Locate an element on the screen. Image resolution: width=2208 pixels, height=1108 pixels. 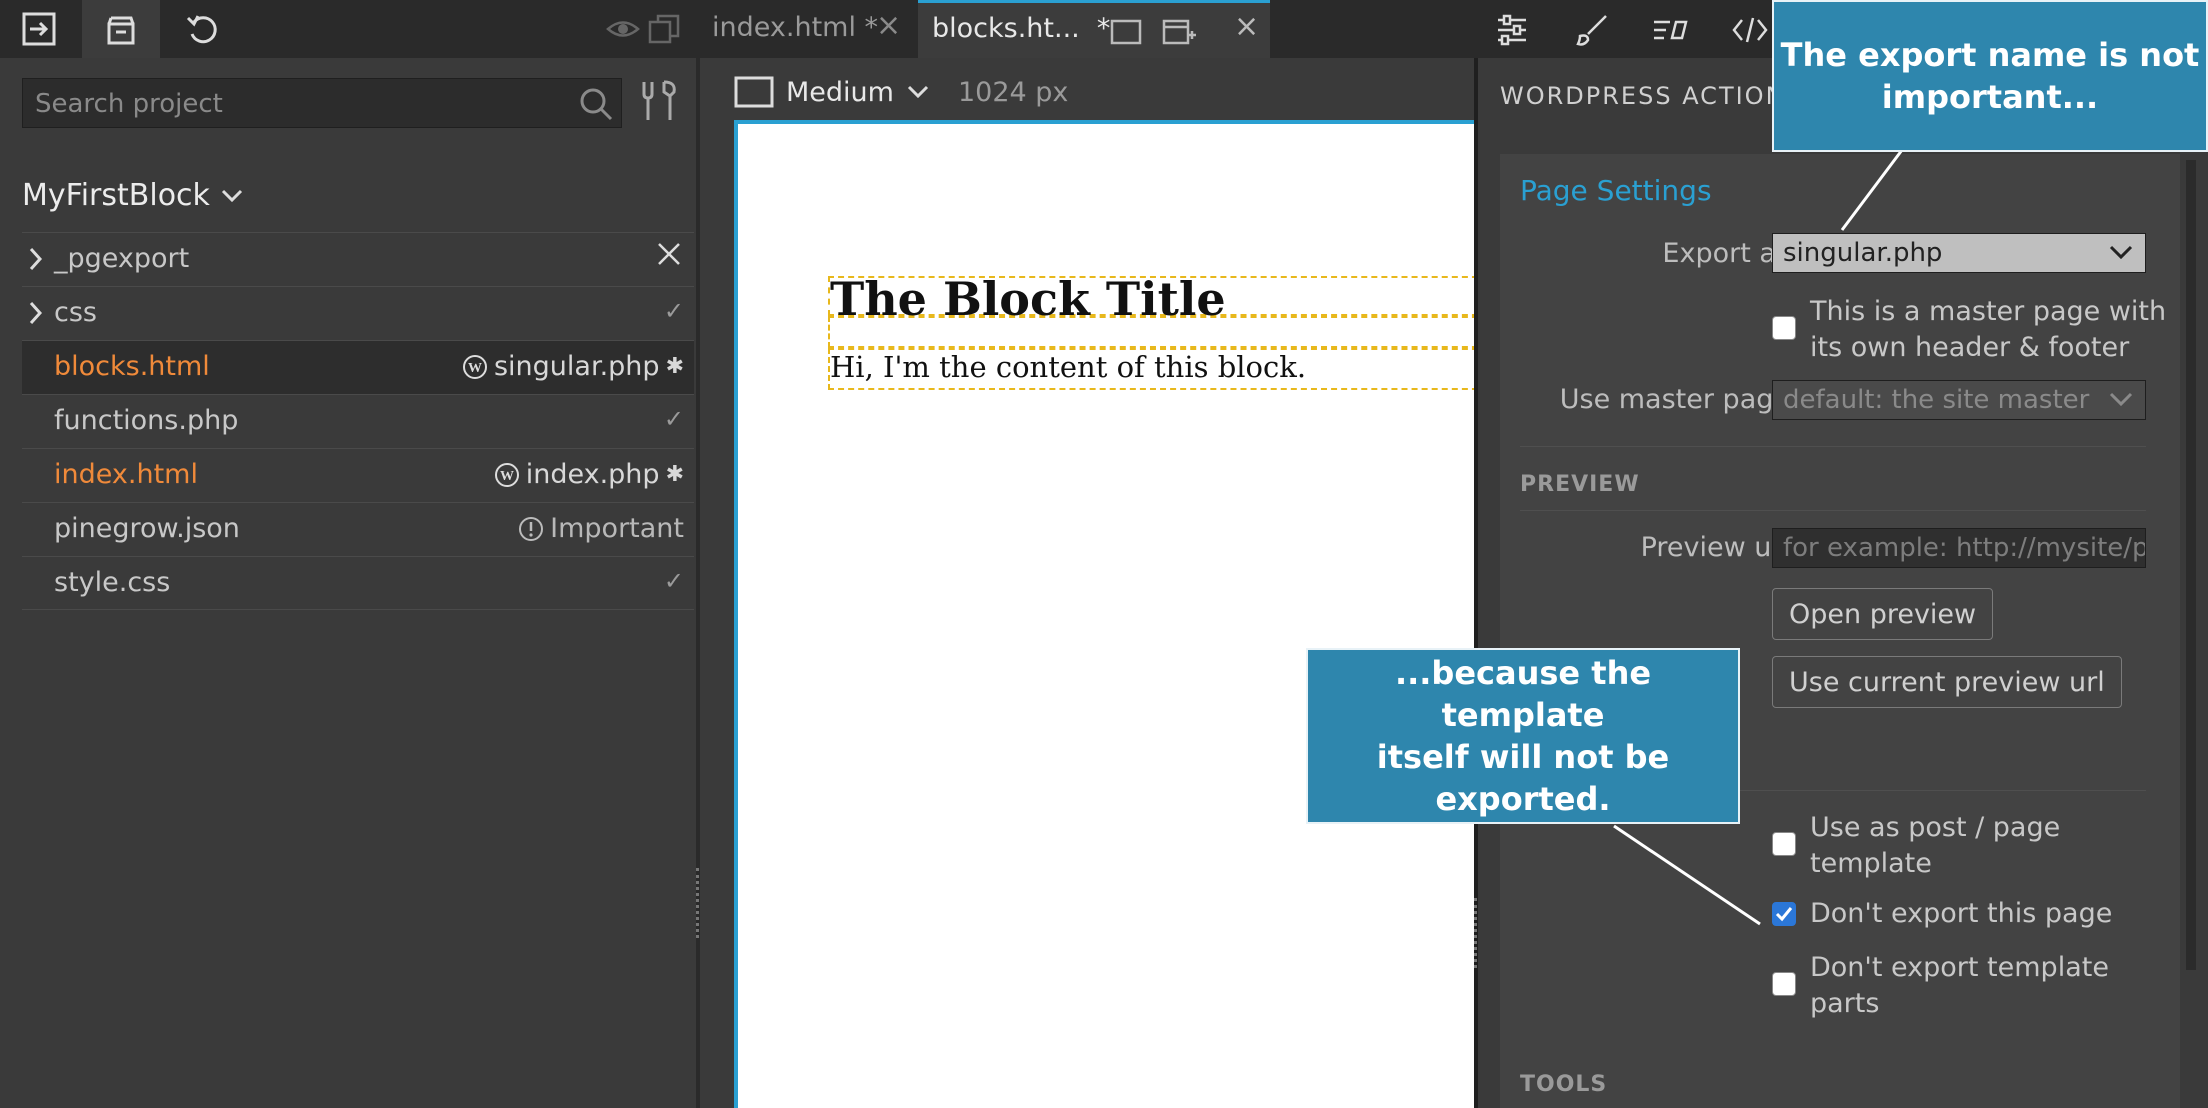
file-name: css is located at coordinates (75, 312).